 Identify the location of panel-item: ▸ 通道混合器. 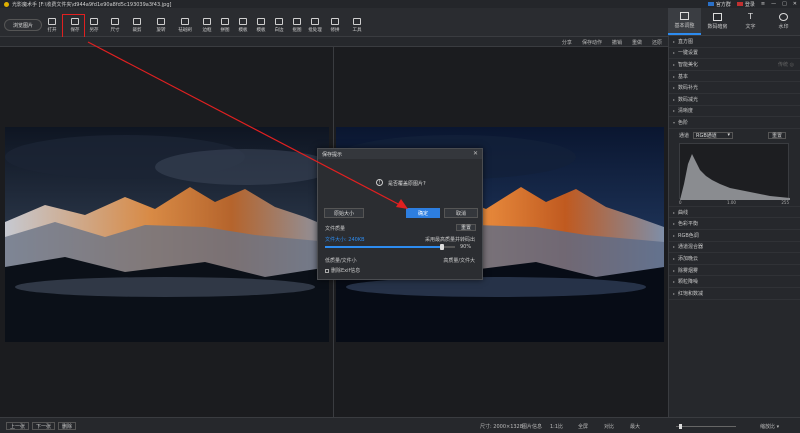
(734, 248).